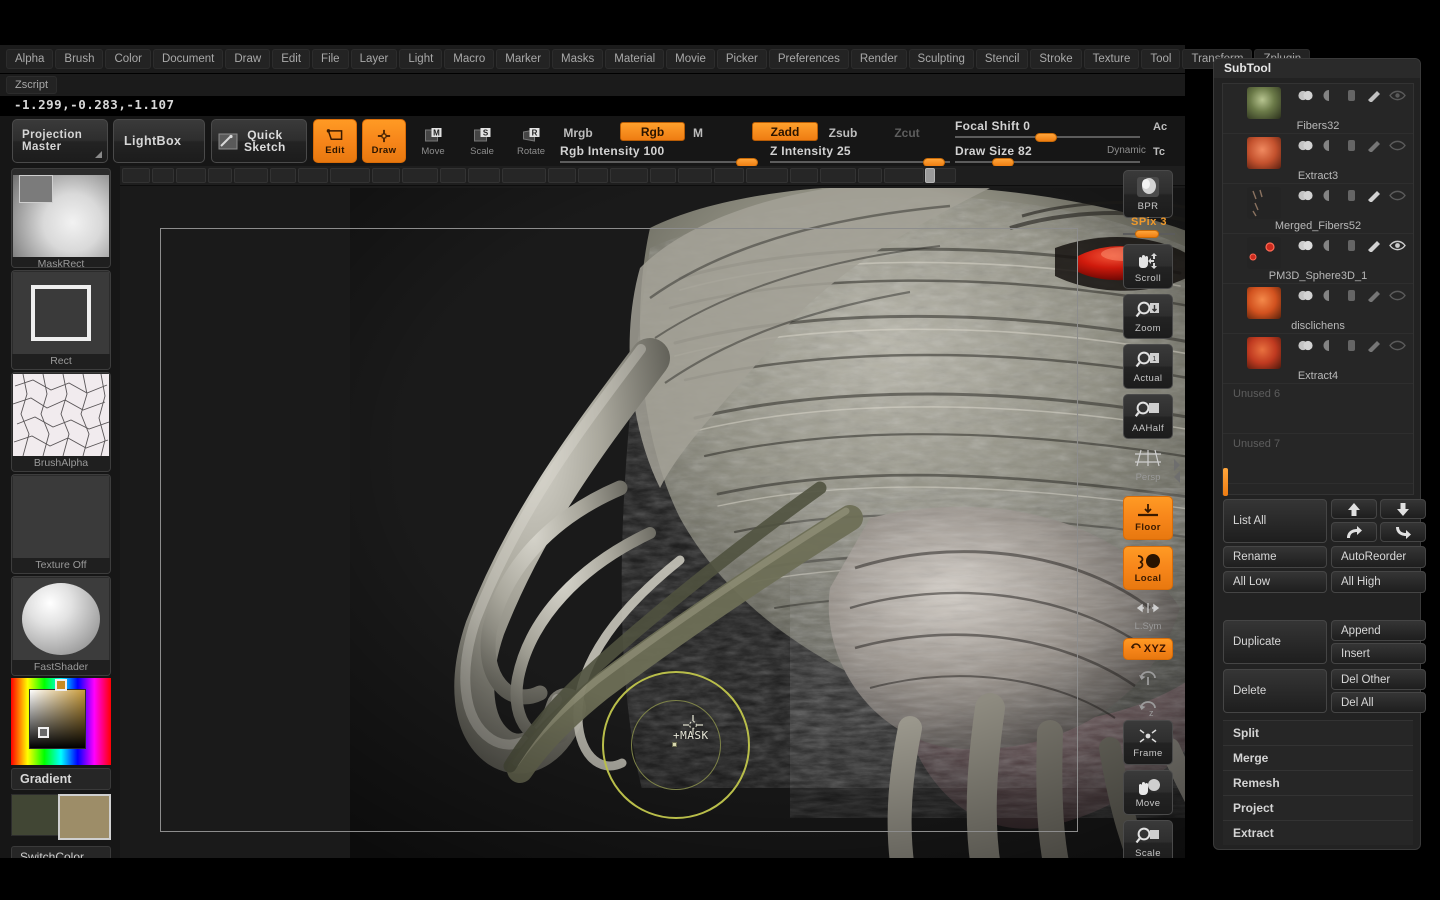 The width and height of the screenshot is (1440, 900). I want to click on zoom-button: Zoom, so click(1148, 316).